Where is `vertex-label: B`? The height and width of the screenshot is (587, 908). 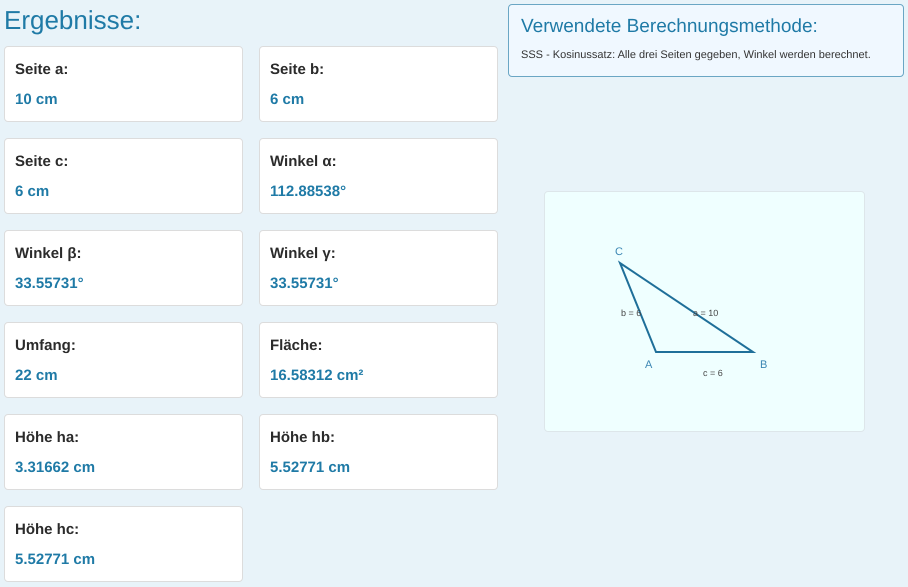 vertex-label: B is located at coordinates (763, 365).